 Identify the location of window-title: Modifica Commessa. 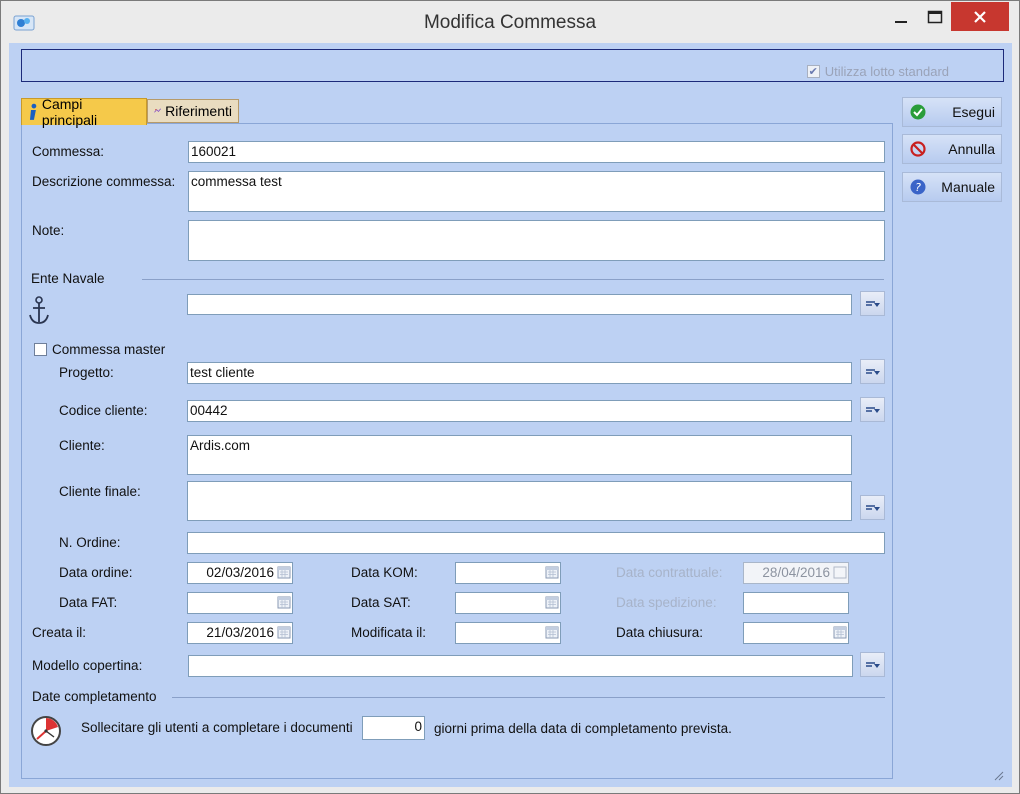
(510, 22).